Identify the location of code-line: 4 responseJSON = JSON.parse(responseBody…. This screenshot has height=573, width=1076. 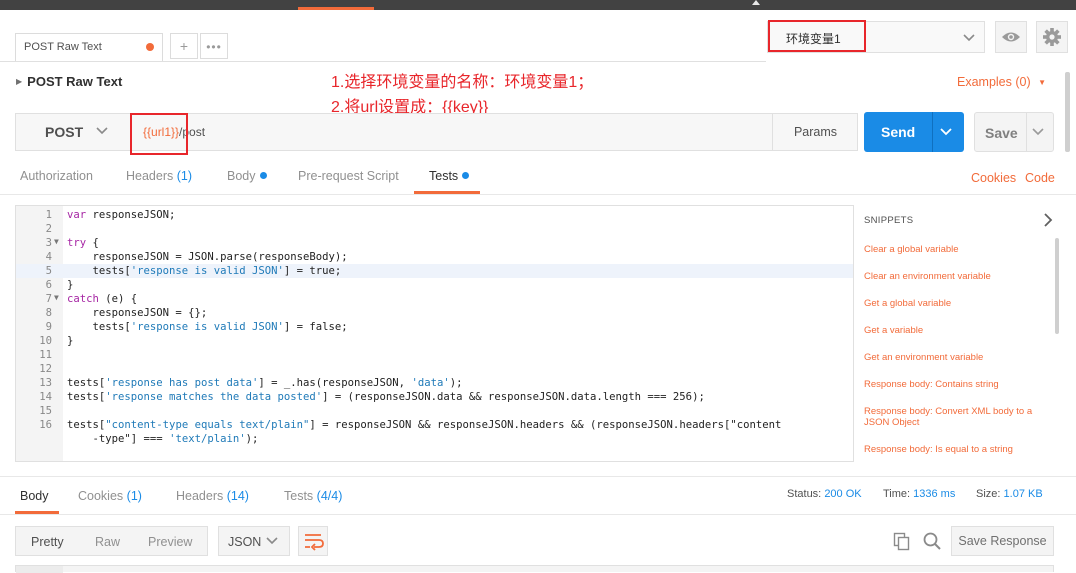
(434, 257).